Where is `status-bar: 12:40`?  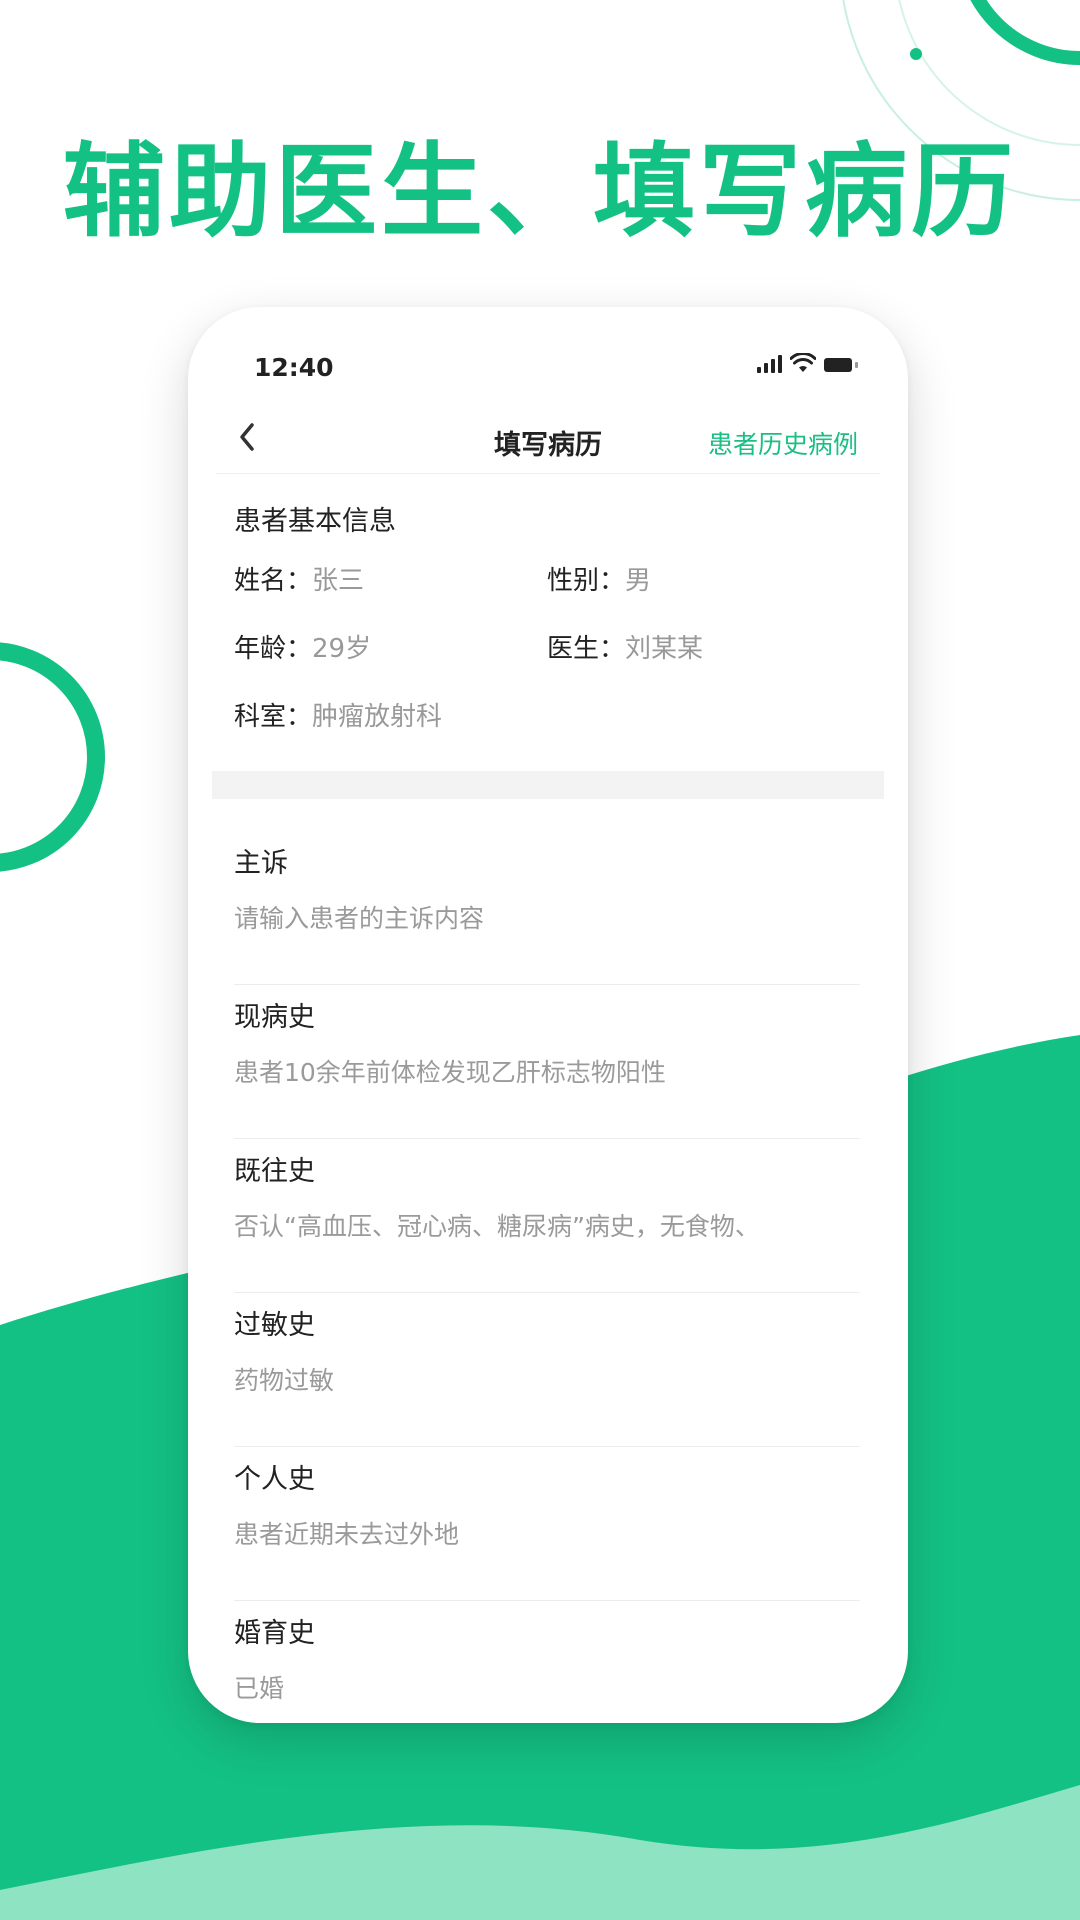
status-bar: 12:40 is located at coordinates (548, 357).